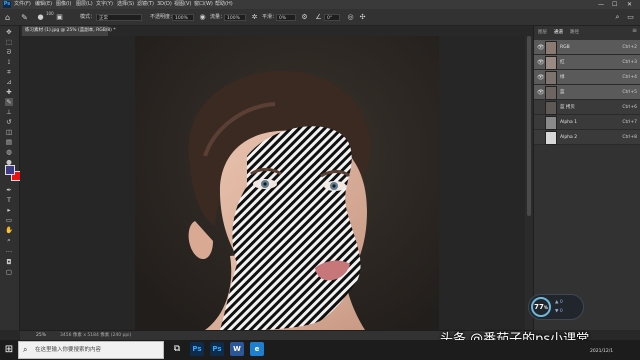 The width and height of the screenshot is (640, 360). What do you see at coordinates (9, 350) in the screenshot?
I see `windows-start-icon: ⊞` at bounding box center [9, 350].